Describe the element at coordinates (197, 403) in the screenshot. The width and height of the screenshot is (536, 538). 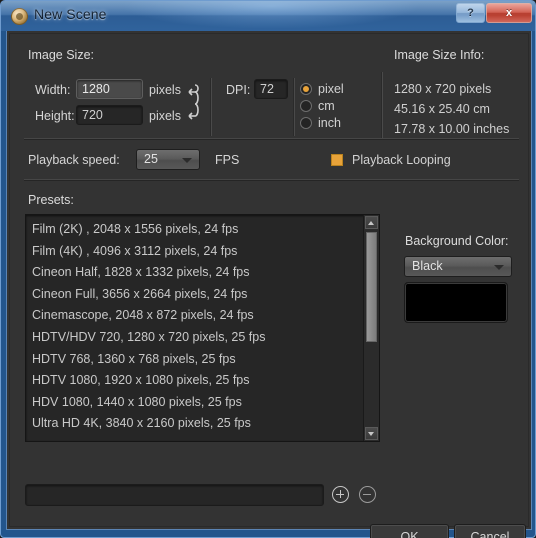
I see `list-item: HDV 1080, 1440 x 1080 pixels, 25 fps` at that location.